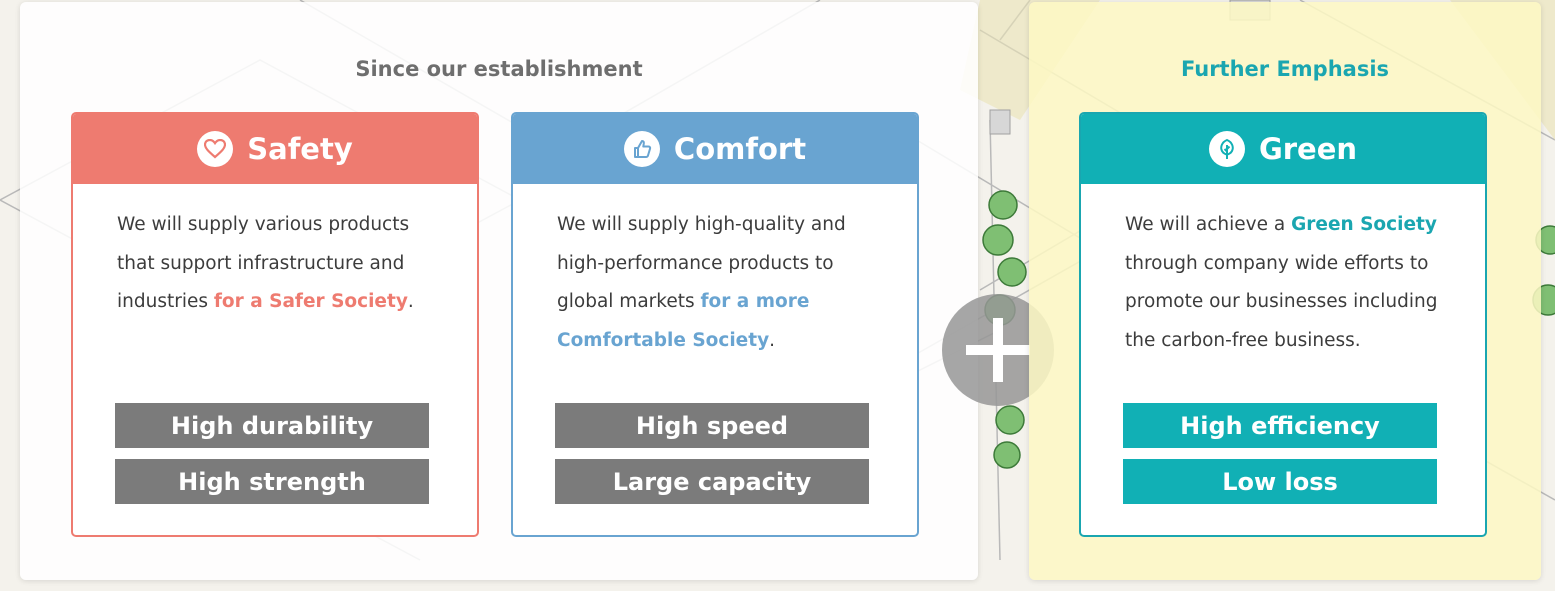  Describe the element at coordinates (712, 425) in the screenshot. I see `comfort-tag-speed: High speed` at that location.